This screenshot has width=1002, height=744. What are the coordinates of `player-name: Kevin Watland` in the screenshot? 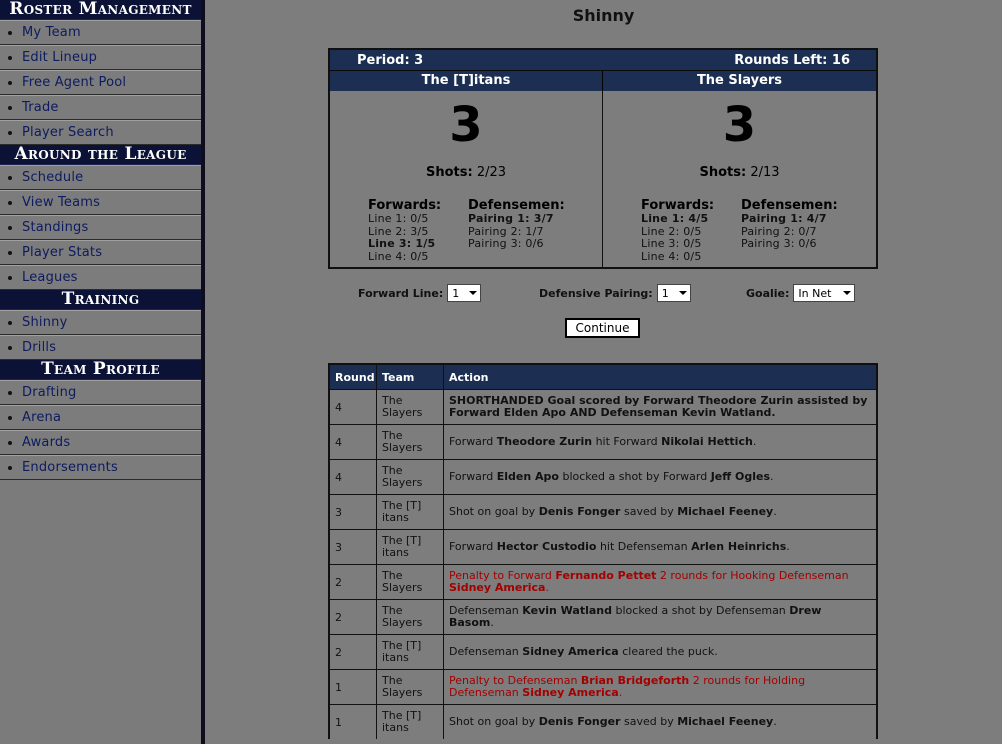 It's located at (567, 610).